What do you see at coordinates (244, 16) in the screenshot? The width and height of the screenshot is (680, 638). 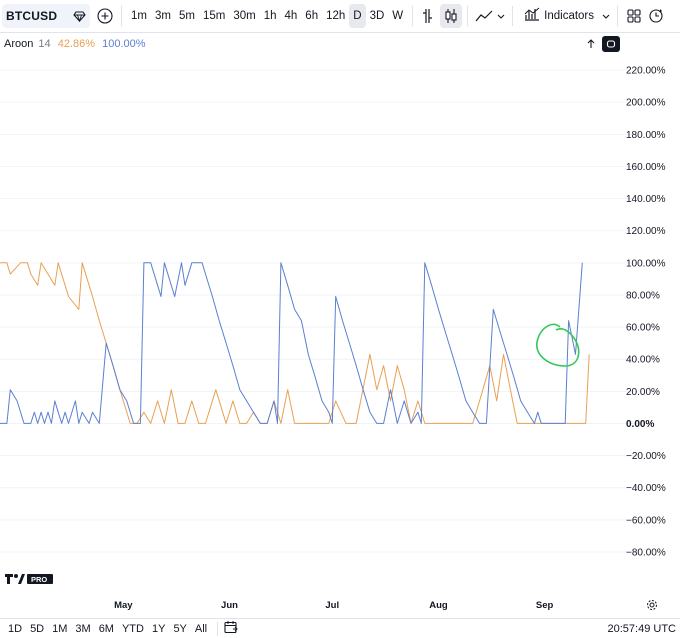 I see `timeframe-30m: 30m` at bounding box center [244, 16].